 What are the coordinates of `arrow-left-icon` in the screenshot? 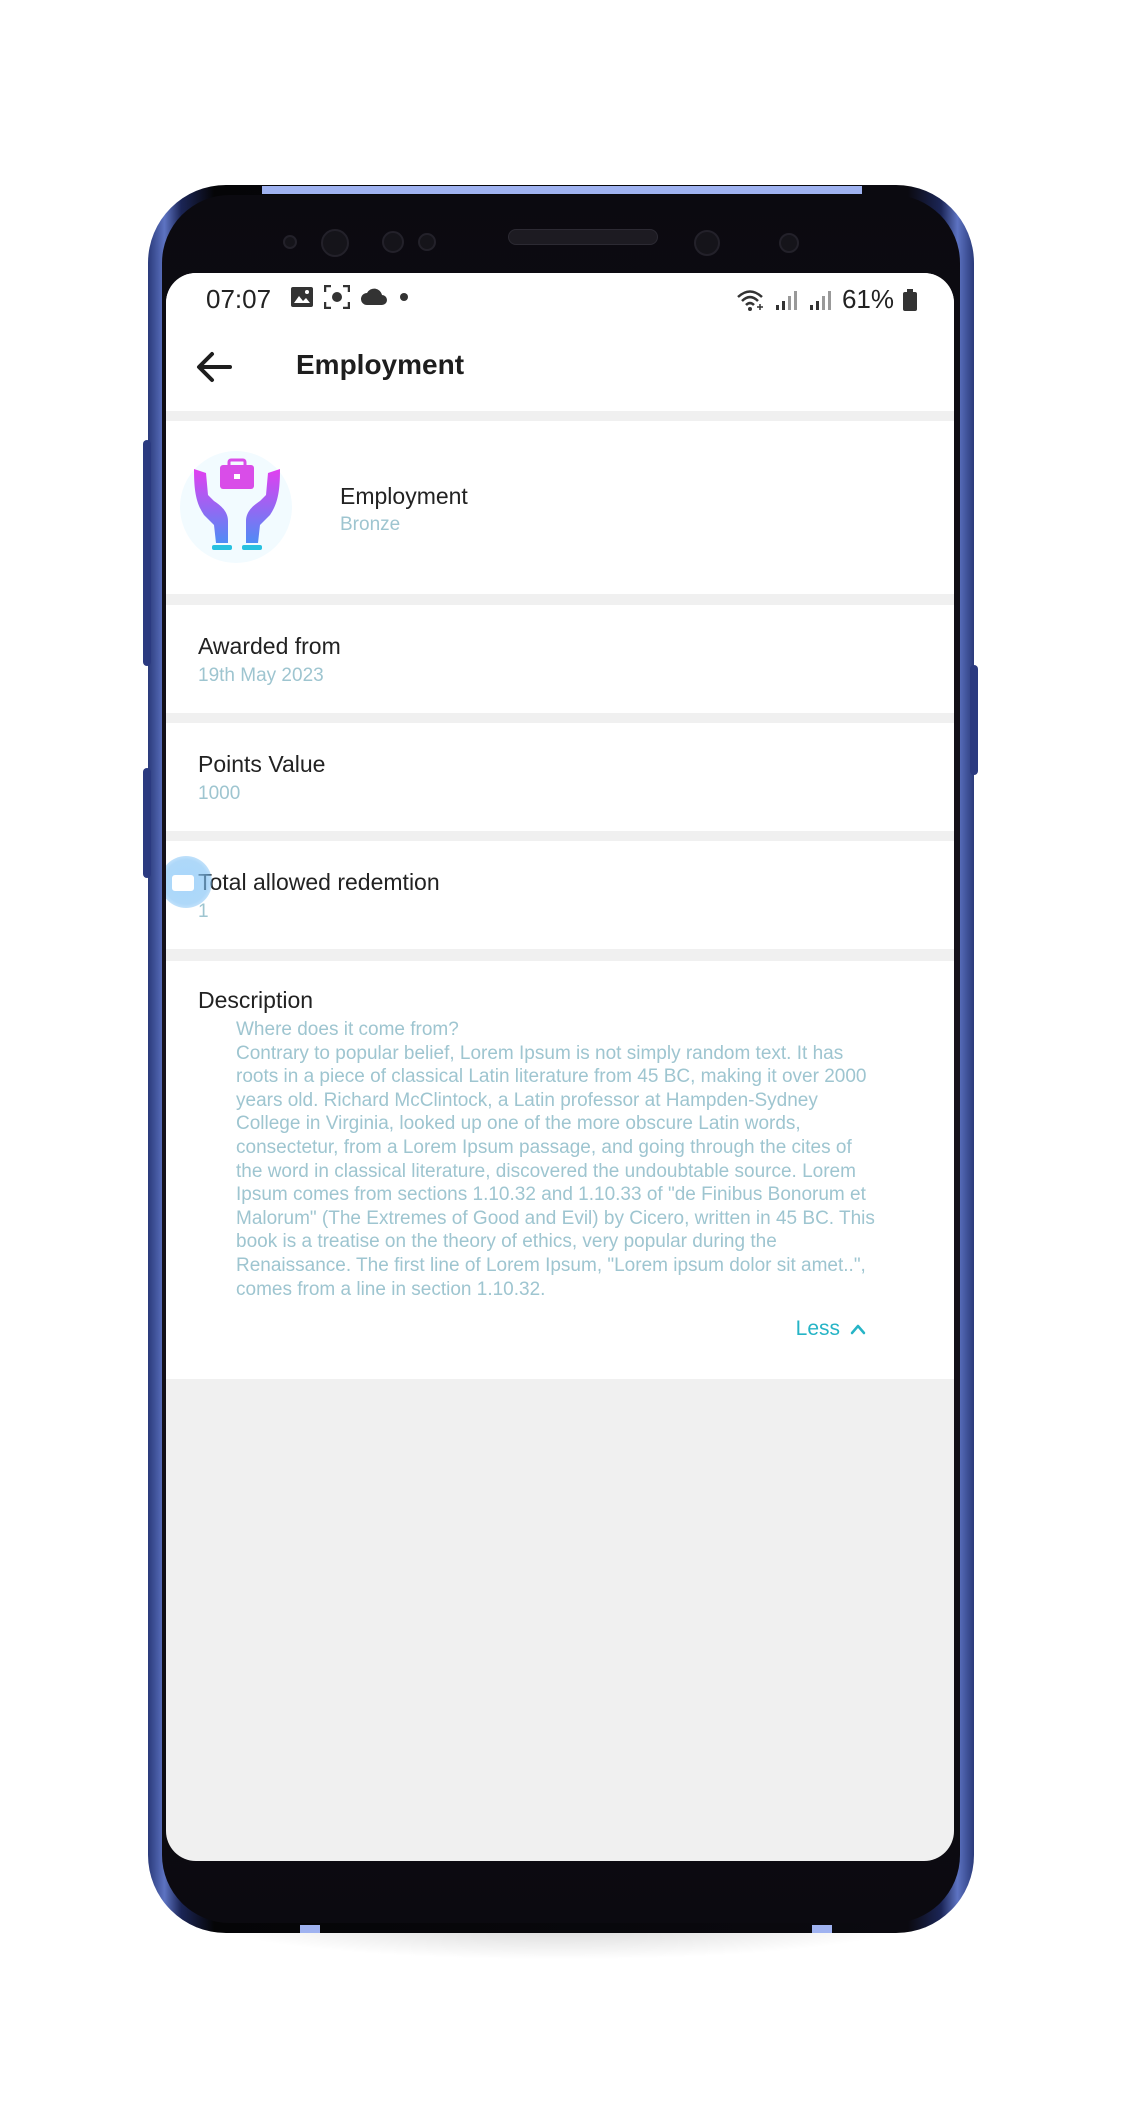 It's located at (214, 367).